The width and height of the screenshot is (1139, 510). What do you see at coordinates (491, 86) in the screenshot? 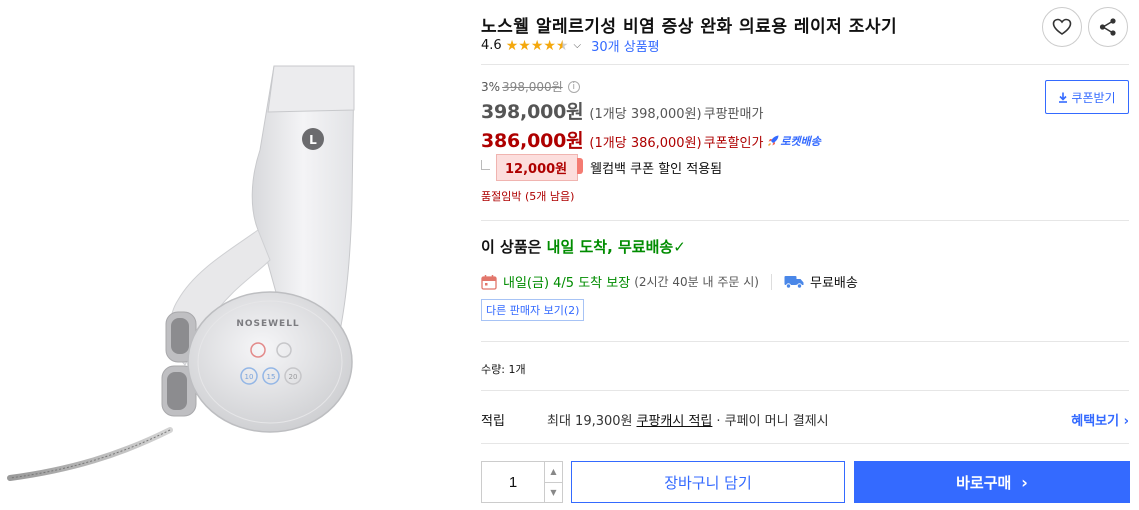
I see `discount-rate: 3%` at bounding box center [491, 86].